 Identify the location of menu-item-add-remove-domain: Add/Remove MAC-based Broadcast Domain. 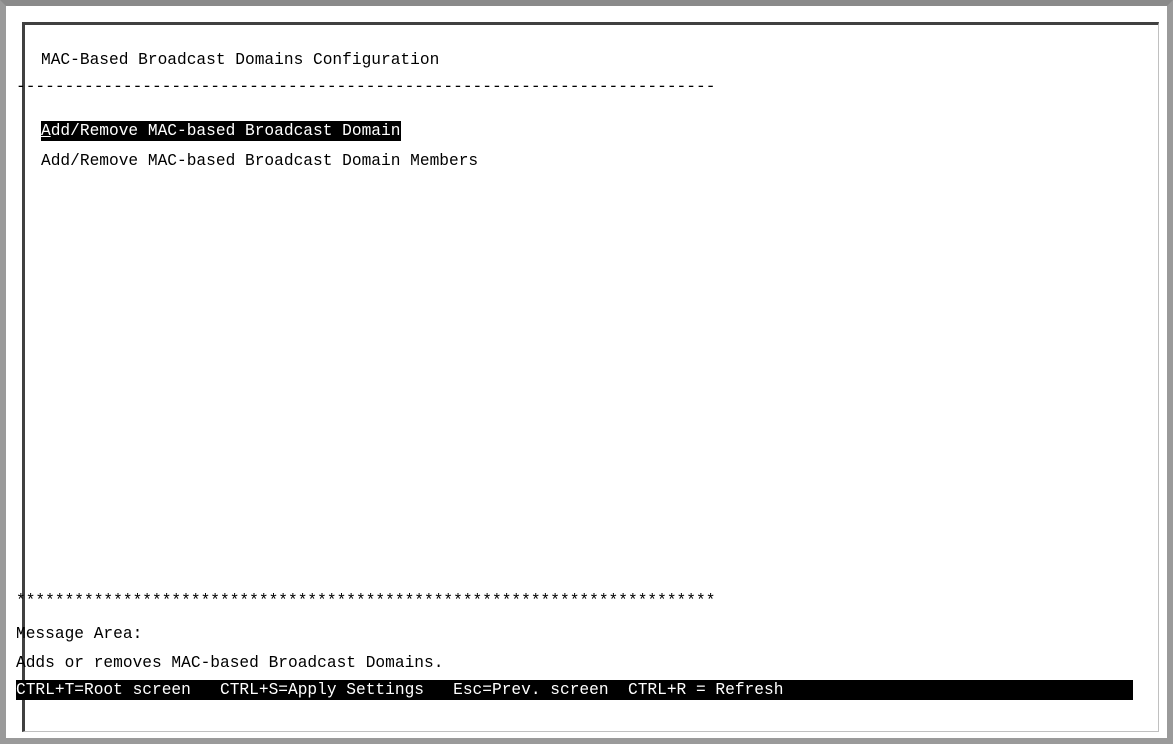
(221, 131).